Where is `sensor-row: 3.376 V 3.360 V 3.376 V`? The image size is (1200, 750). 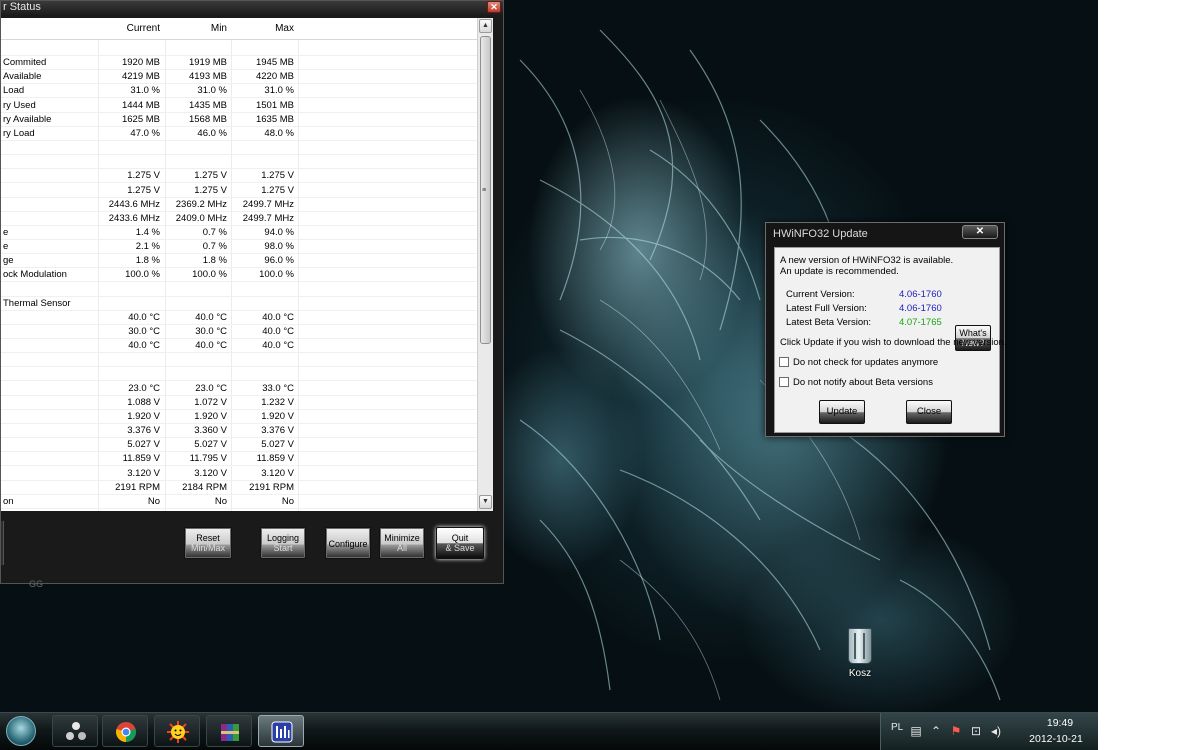
sensor-row: 3.376 V 3.360 V 3.376 V is located at coordinates (239, 431).